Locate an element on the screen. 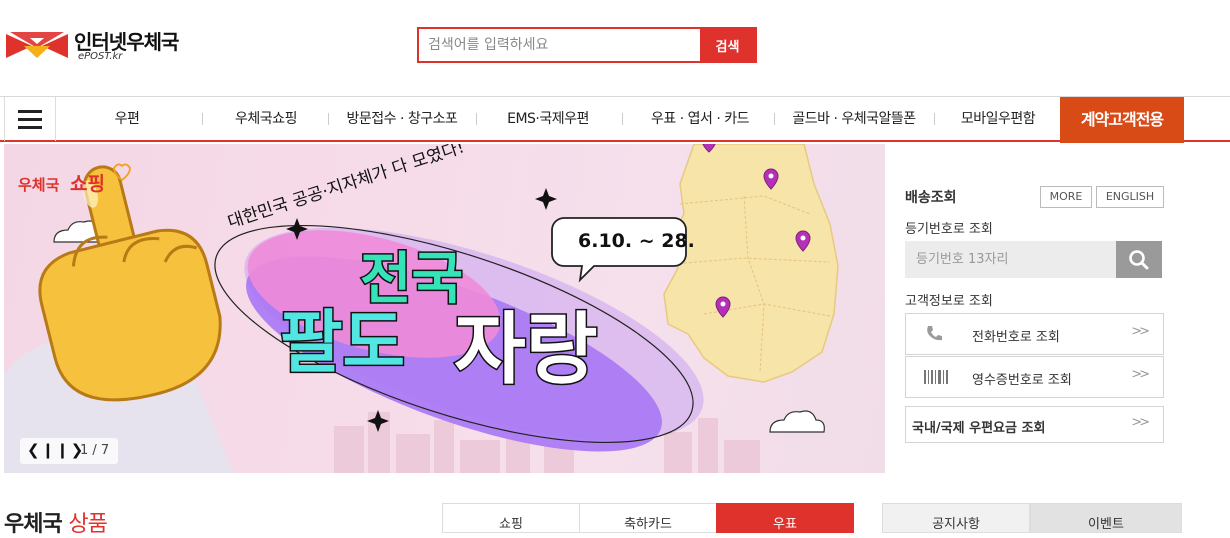 Image resolution: width=1230 pixels, height=538 pixels. reg-search-button is located at coordinates (1139, 259).